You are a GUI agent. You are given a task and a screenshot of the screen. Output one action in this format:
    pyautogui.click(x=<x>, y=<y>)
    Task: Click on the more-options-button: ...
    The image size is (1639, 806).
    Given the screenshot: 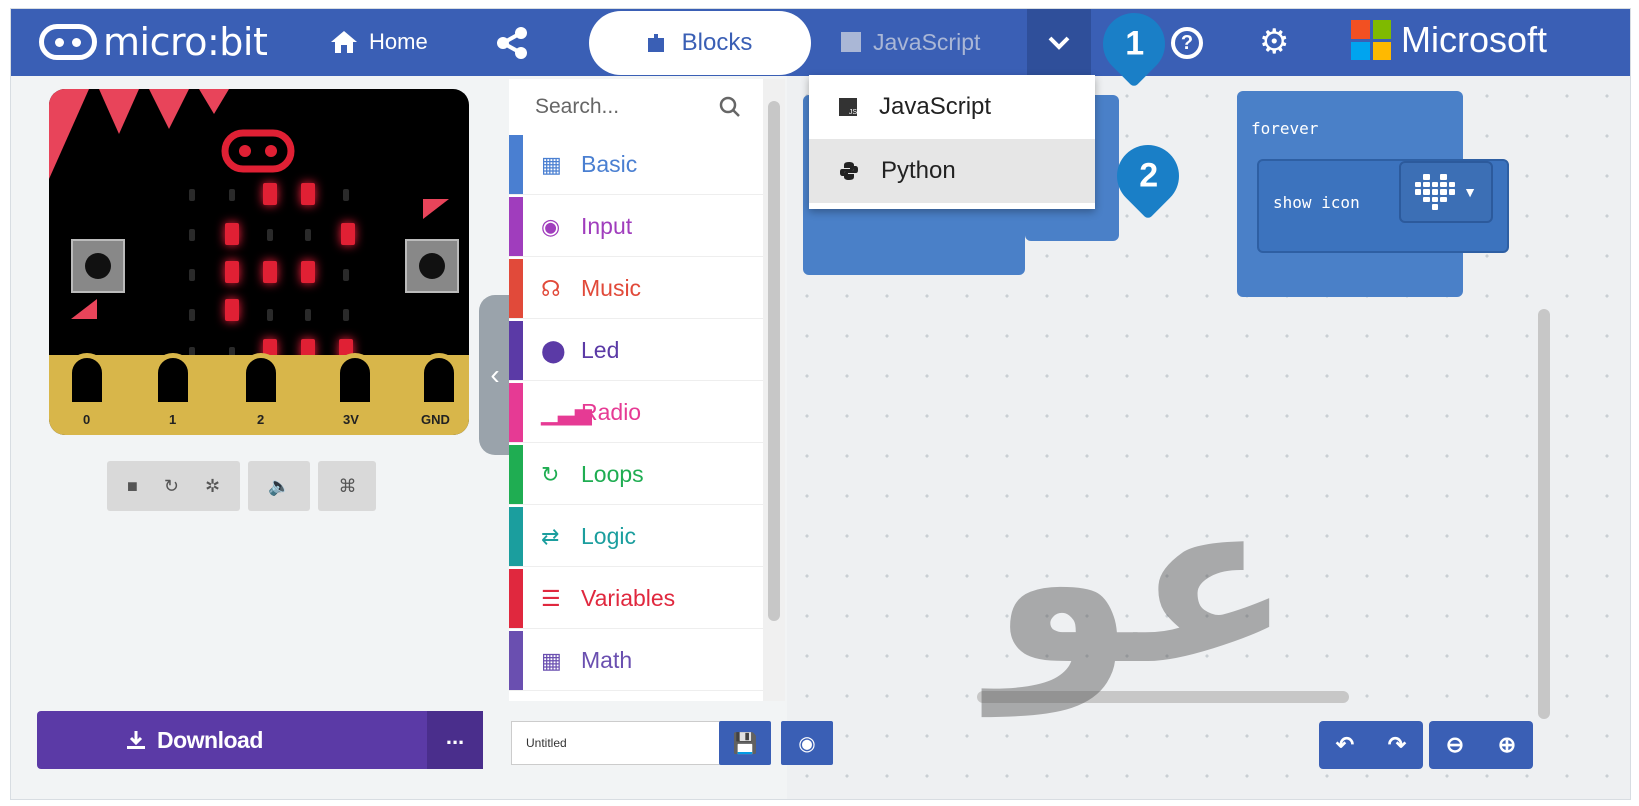 What is the action you would take?
    pyautogui.click(x=455, y=740)
    